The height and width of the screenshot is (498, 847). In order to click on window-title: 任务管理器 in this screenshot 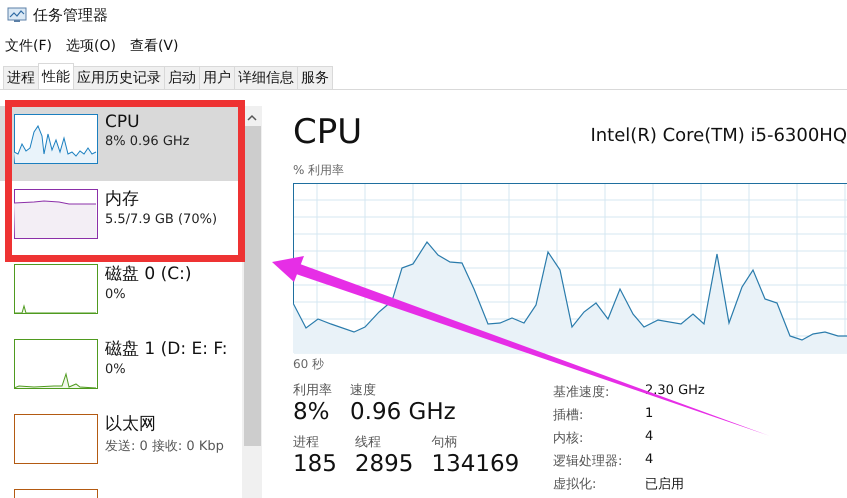, I will do `click(70, 15)`.